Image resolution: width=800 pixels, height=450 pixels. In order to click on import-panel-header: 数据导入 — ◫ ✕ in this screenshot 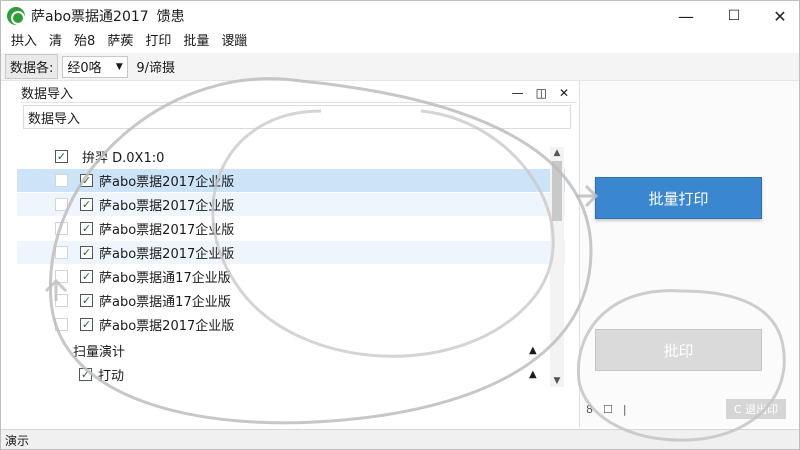, I will do `click(299, 93)`.